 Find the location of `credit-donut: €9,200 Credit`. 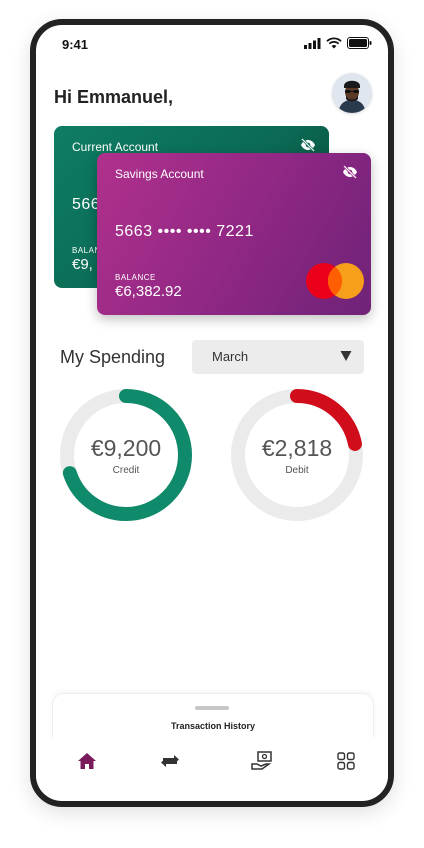

credit-donut: €9,200 Credit is located at coordinates (126, 455).